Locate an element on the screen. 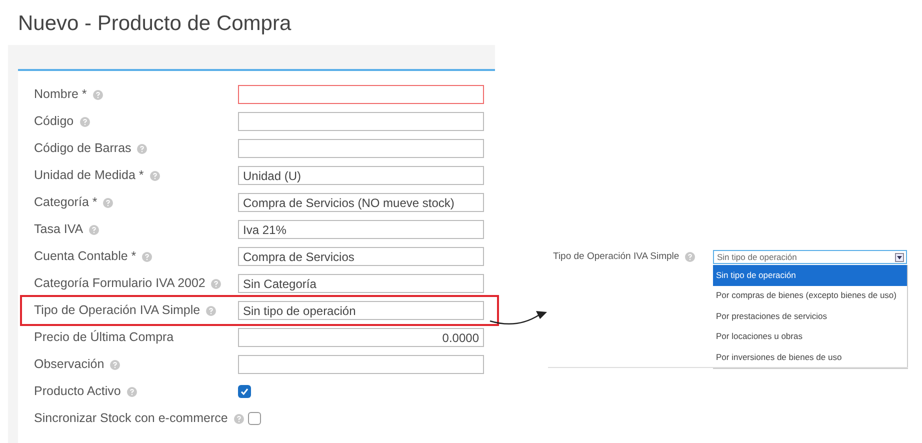 The width and height of the screenshot is (922, 443). field-label: Categoría * is located at coordinates (66, 203).